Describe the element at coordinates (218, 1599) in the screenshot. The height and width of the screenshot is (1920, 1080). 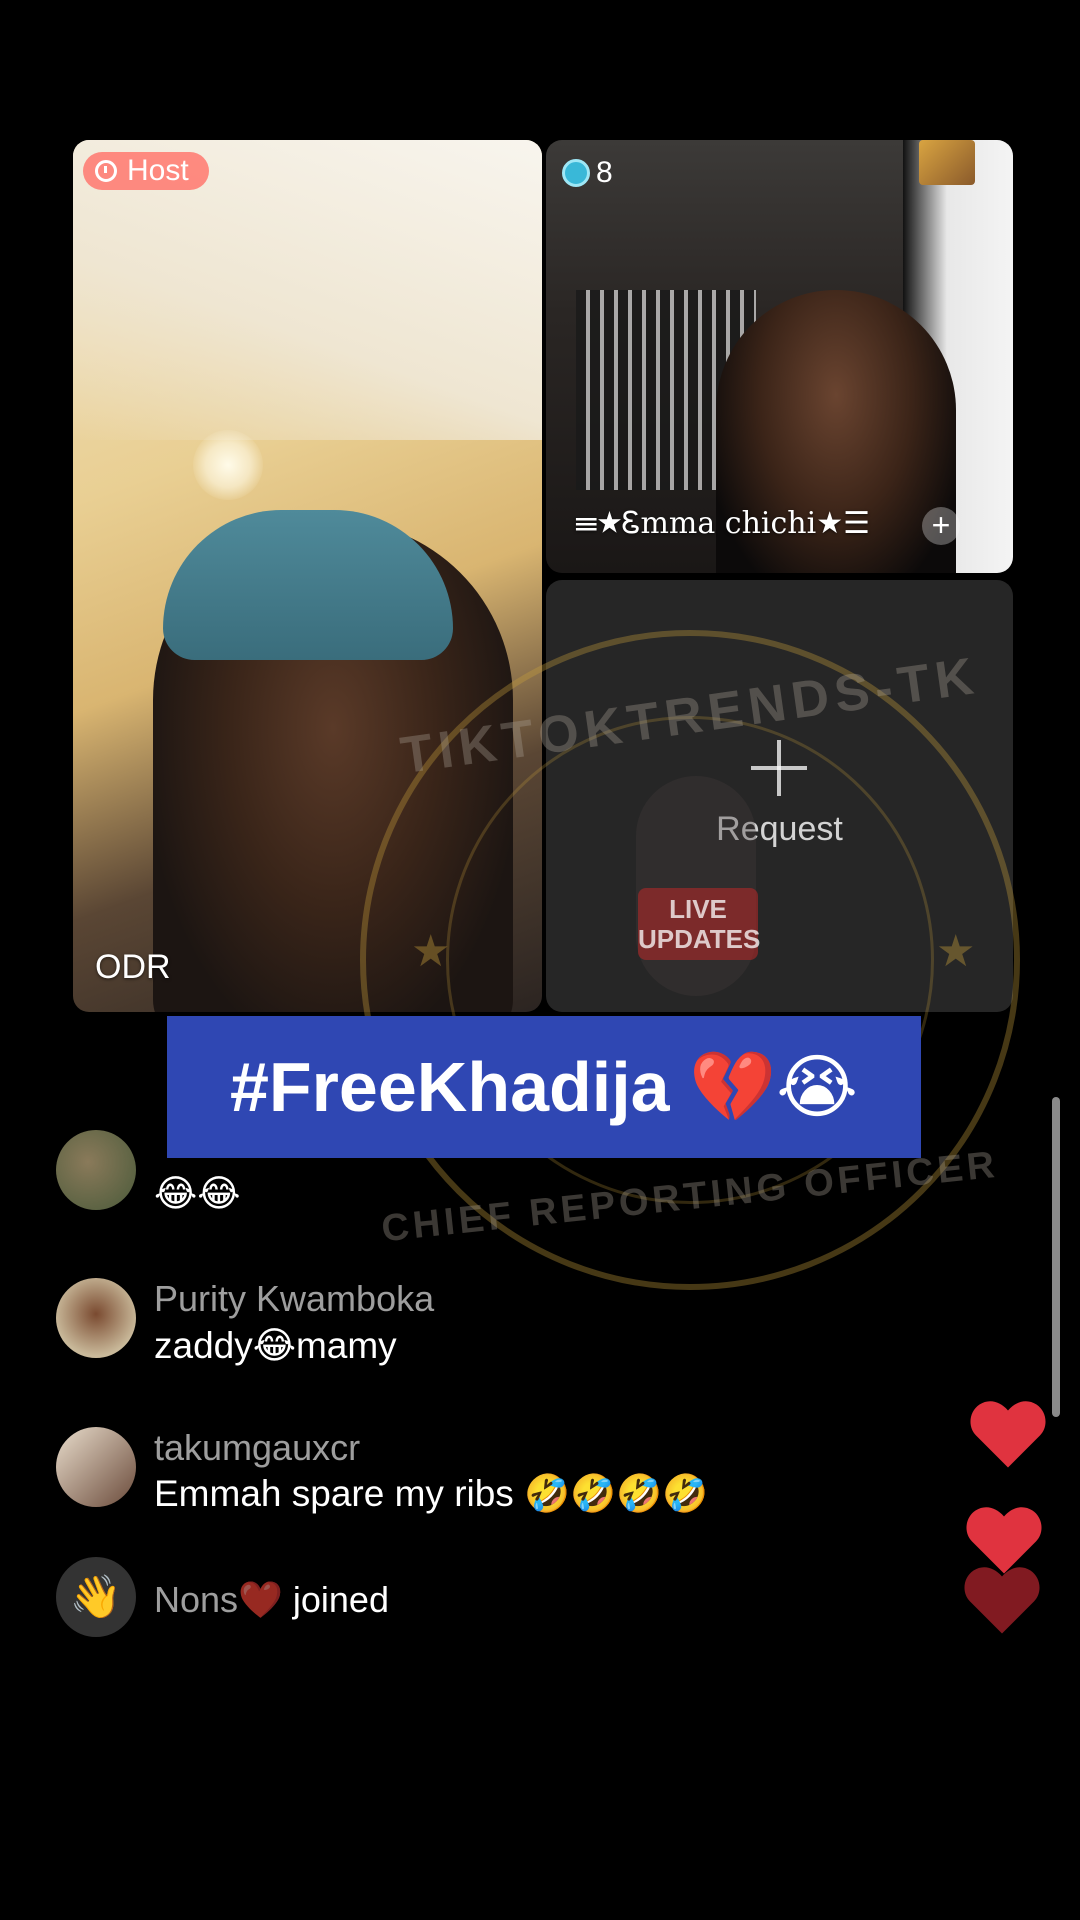
I see `joined-username: Nons❤️` at that location.